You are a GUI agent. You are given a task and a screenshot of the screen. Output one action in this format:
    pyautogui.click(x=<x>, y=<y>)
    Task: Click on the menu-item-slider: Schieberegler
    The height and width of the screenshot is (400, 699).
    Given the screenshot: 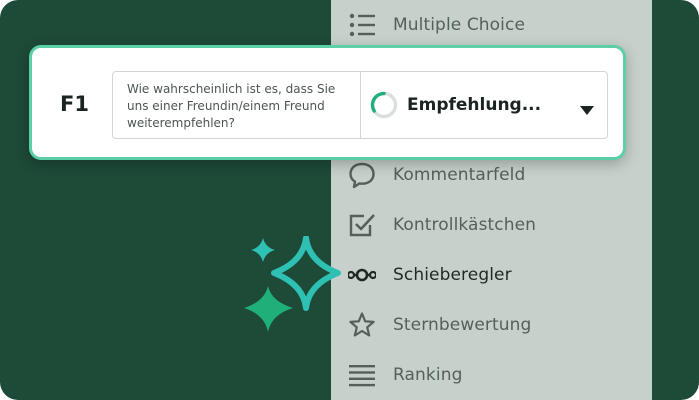 What is the action you would take?
    pyautogui.click(x=491, y=275)
    